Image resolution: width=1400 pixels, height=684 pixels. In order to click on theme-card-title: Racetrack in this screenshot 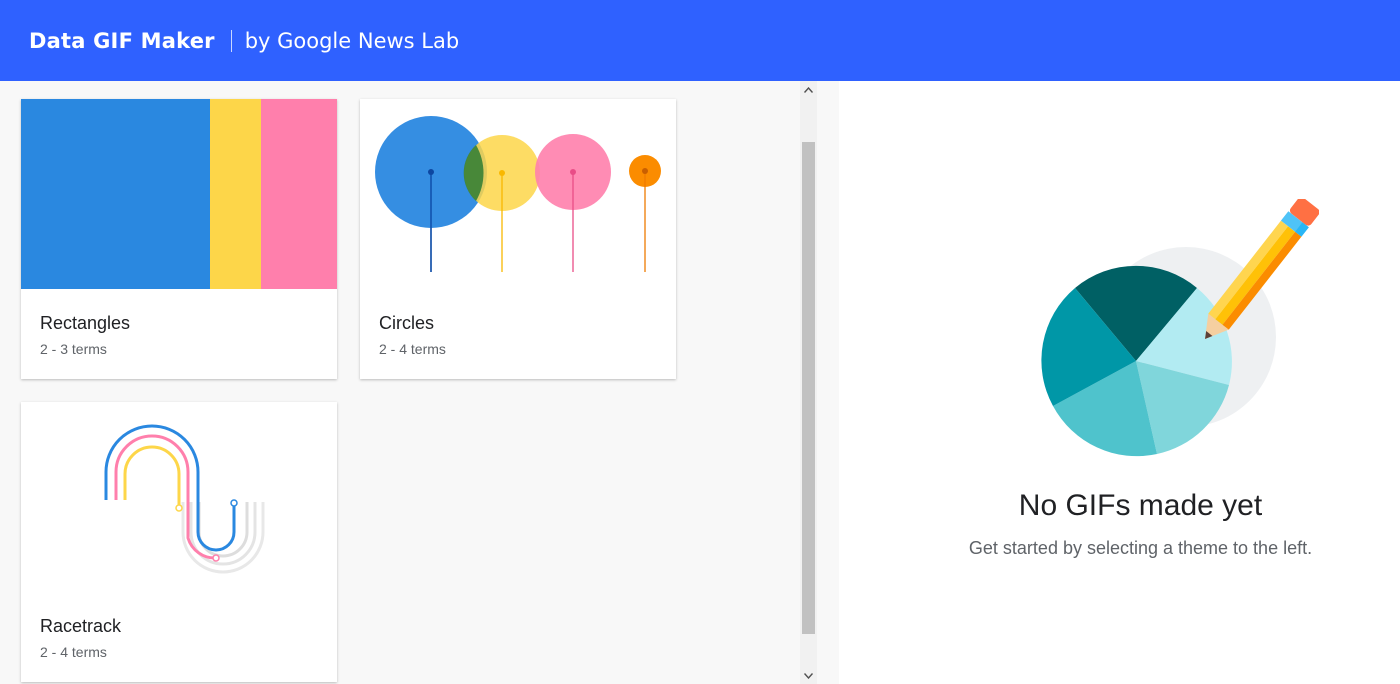, I will do `click(81, 626)`.